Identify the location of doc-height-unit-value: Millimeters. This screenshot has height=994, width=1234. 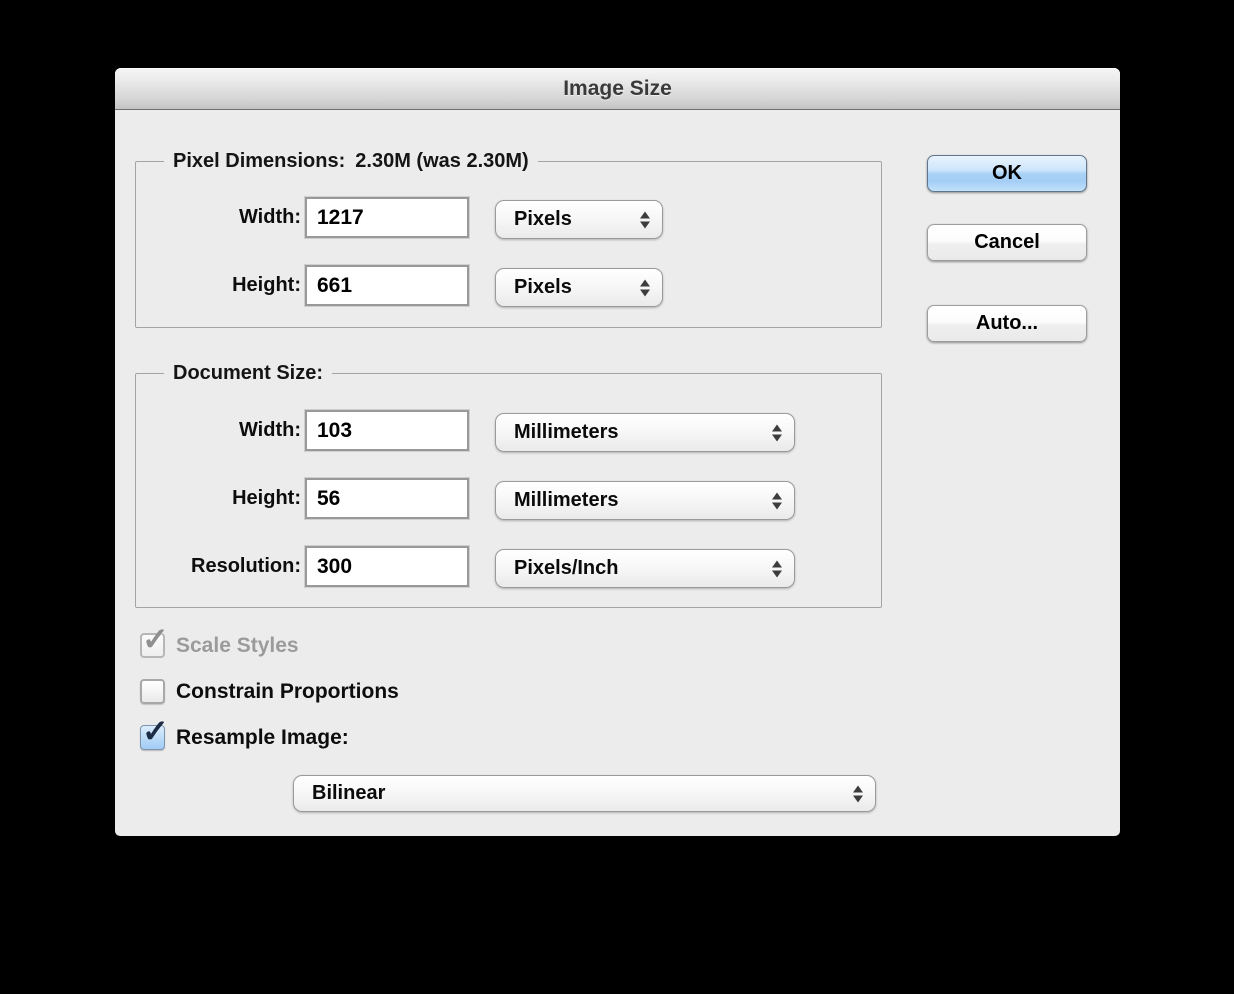
(566, 500).